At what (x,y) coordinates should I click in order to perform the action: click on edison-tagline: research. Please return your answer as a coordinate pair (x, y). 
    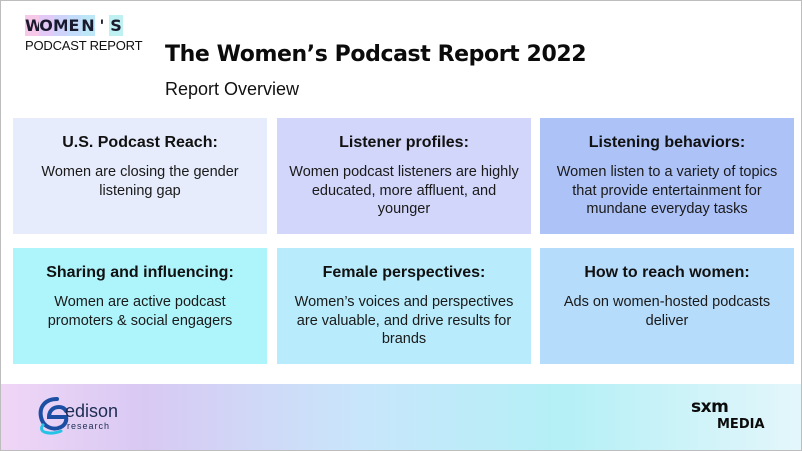
    Looking at the image, I should click on (89, 426).